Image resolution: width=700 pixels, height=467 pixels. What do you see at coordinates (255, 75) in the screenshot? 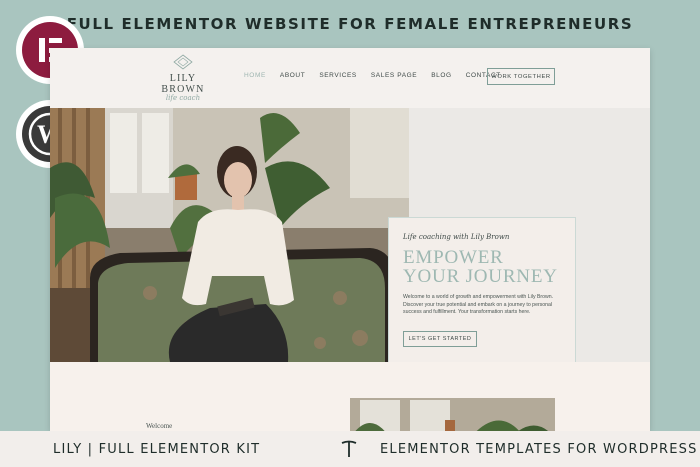
I see `nav-home: HOME` at bounding box center [255, 75].